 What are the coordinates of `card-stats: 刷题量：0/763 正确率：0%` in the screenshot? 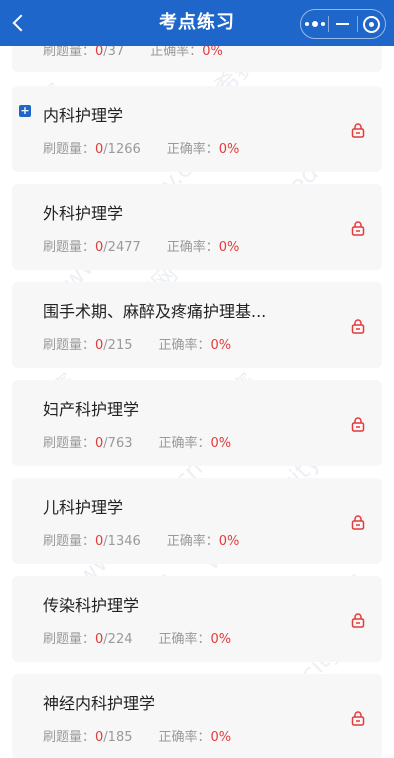 It's located at (137, 443).